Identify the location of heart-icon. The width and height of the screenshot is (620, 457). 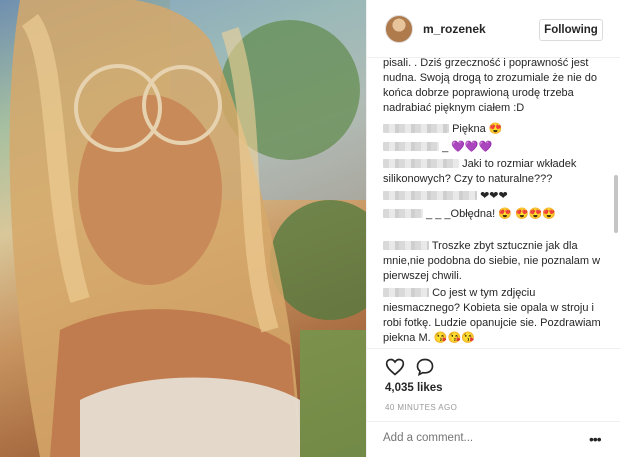
(395, 367).